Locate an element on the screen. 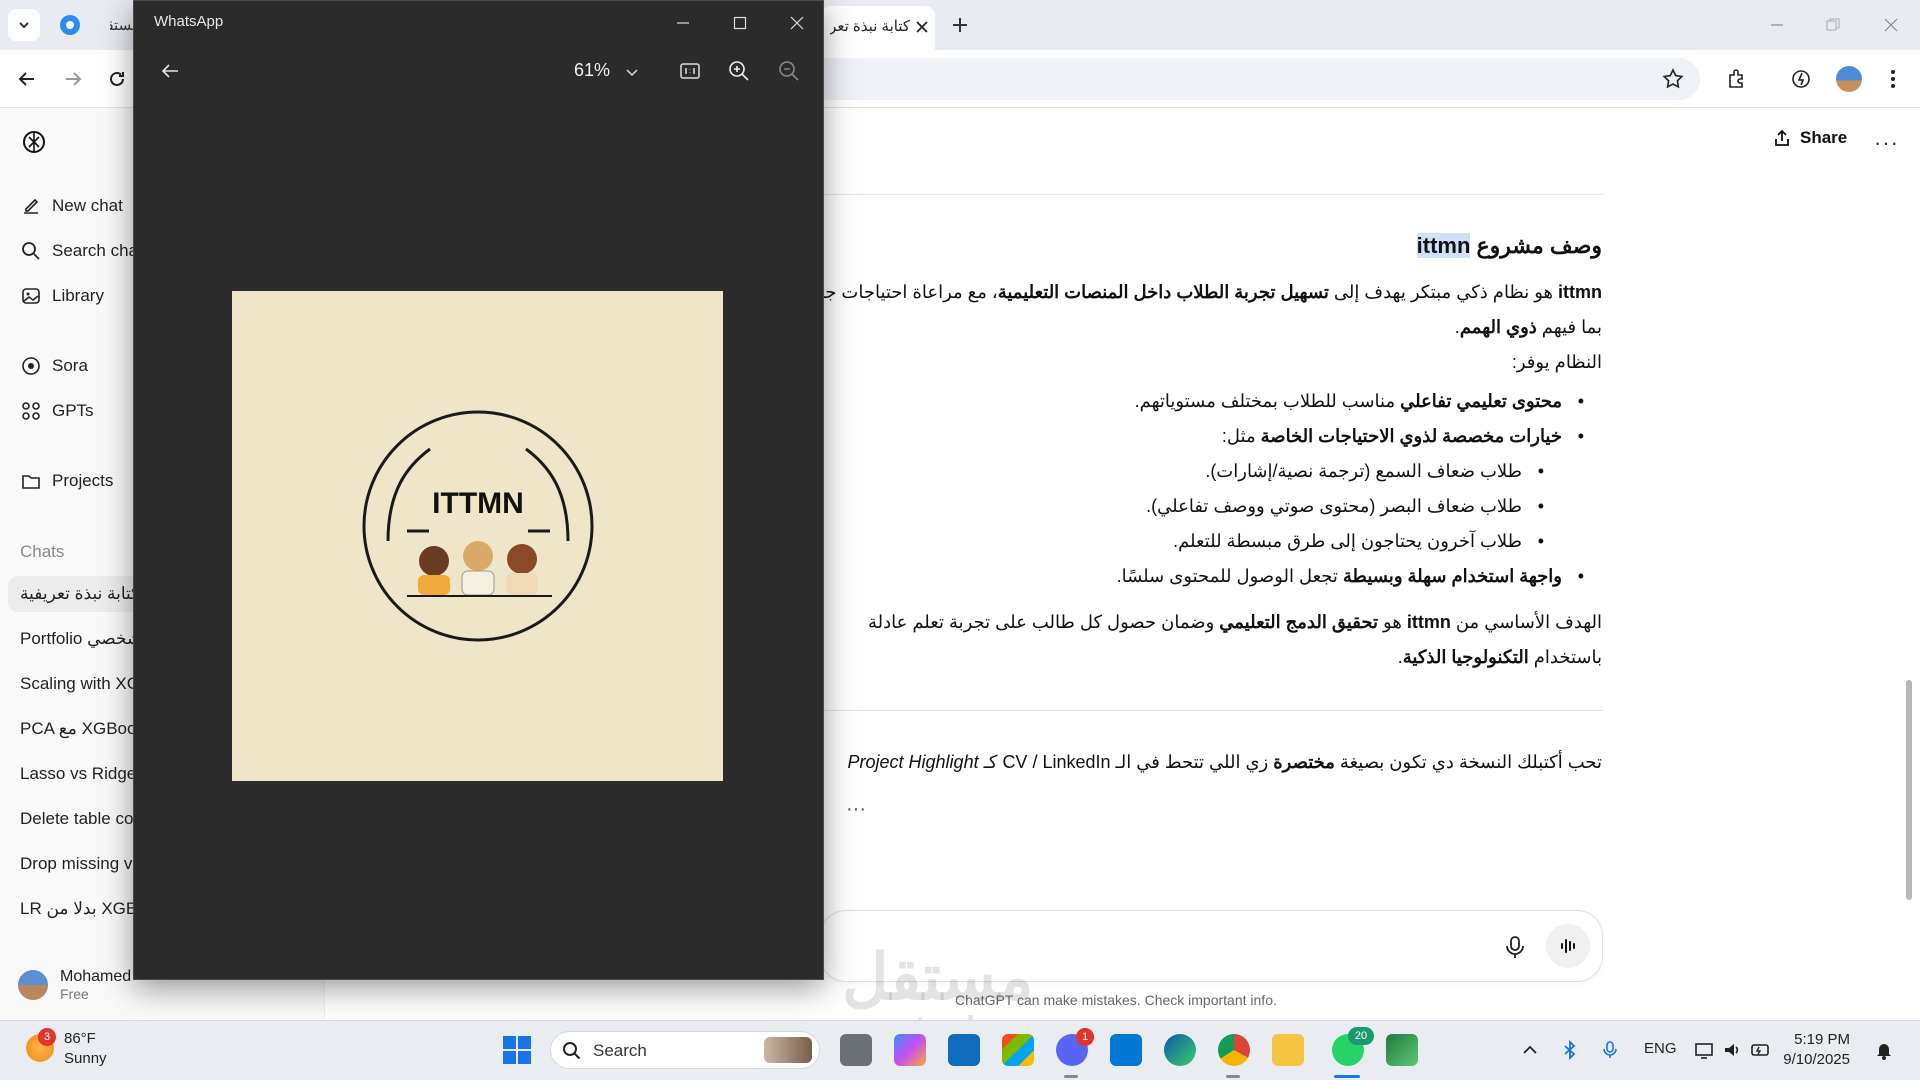  sidebar-item-library: Library is located at coordinates (62, 296).